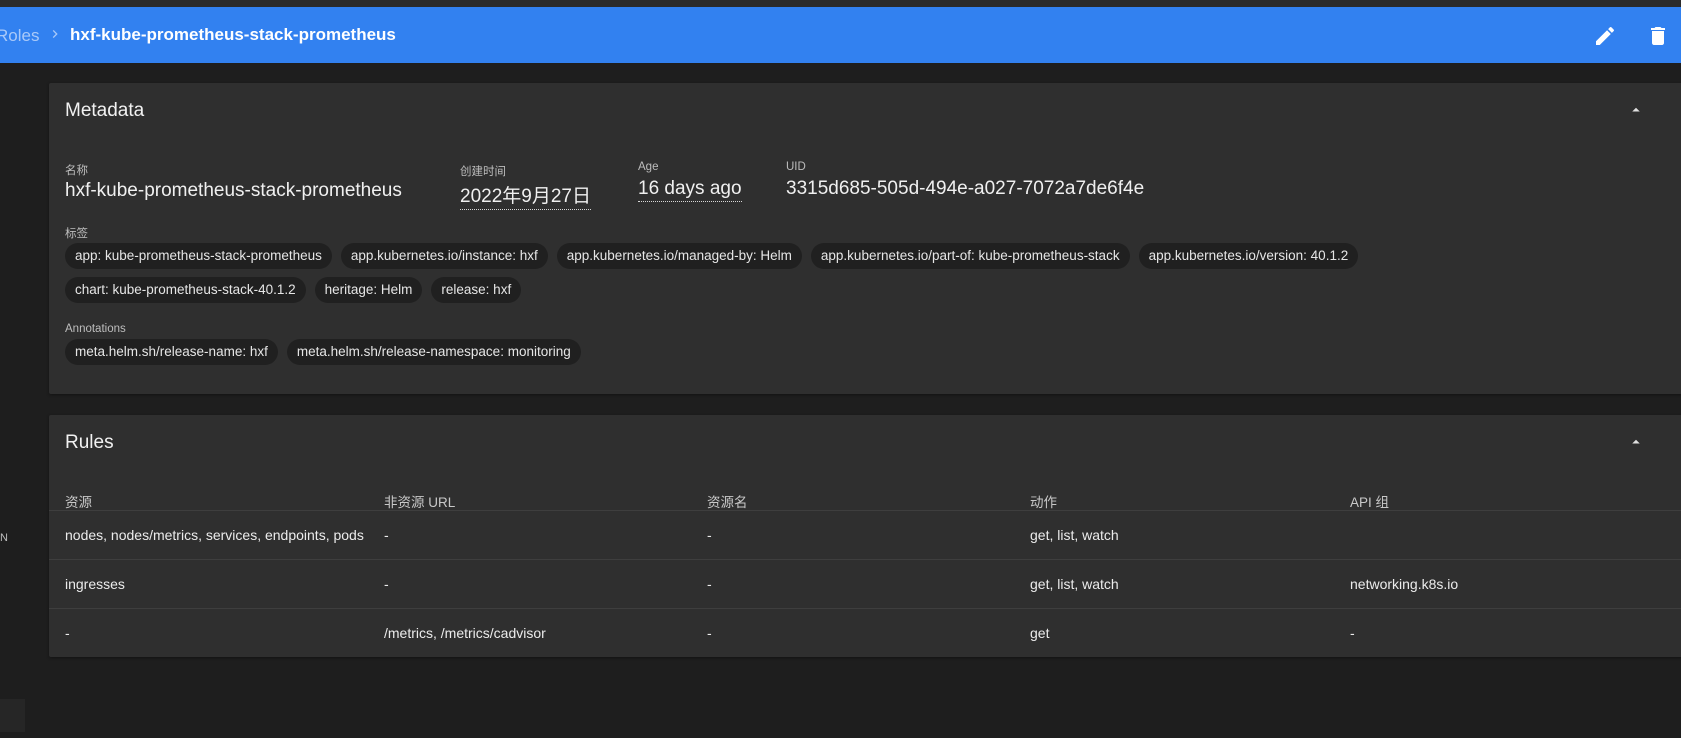  I want to click on labels-label: 标签, so click(76, 234).